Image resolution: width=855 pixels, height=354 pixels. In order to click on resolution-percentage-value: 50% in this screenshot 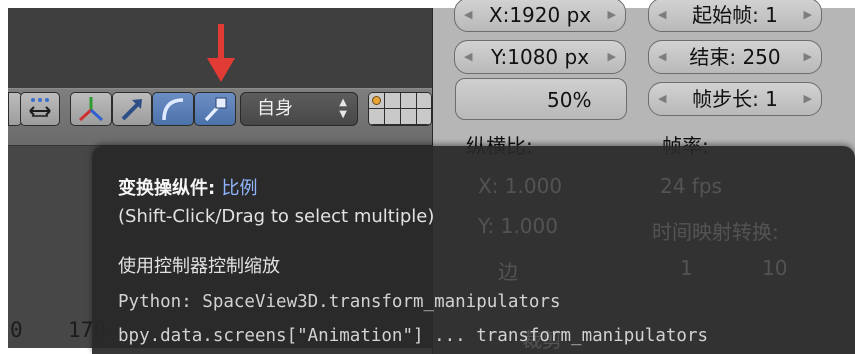, I will do `click(569, 100)`.